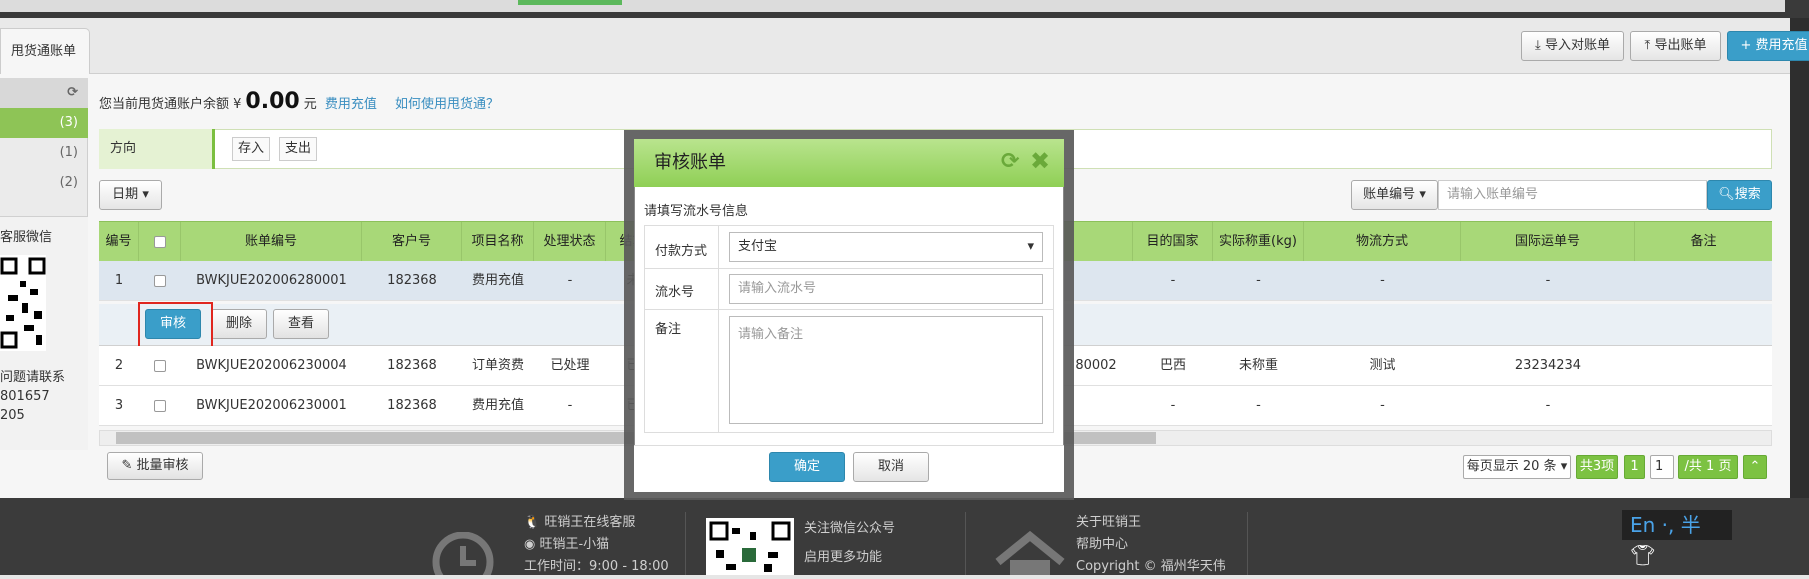 This screenshot has height=579, width=1809. I want to click on cell-status: -, so click(570, 280).